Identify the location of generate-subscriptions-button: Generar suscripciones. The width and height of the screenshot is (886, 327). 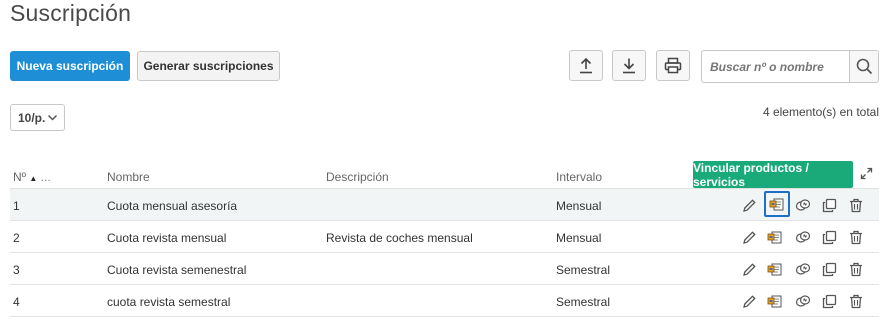
(208, 66).